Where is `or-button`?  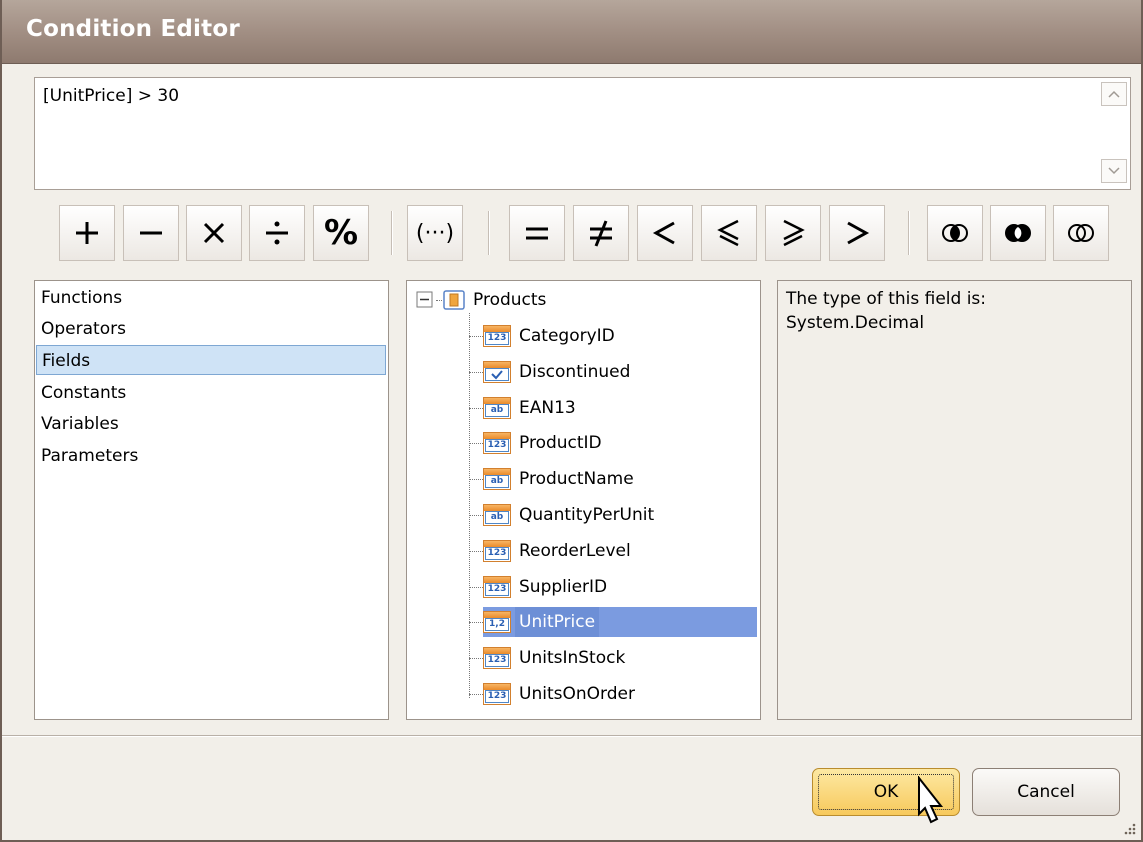
or-button is located at coordinates (1018, 233).